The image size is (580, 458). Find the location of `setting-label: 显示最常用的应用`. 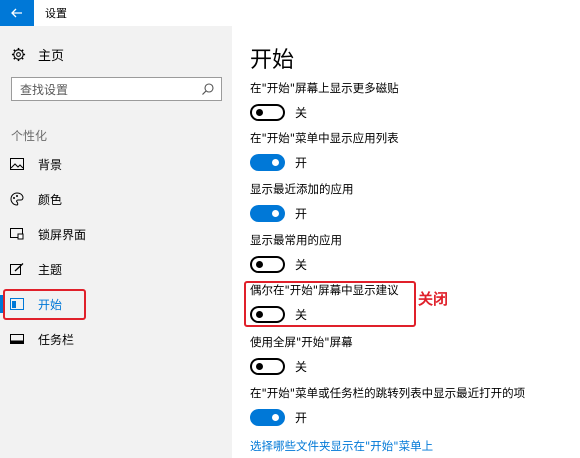

setting-label: 显示最常用的应用 is located at coordinates (296, 240).